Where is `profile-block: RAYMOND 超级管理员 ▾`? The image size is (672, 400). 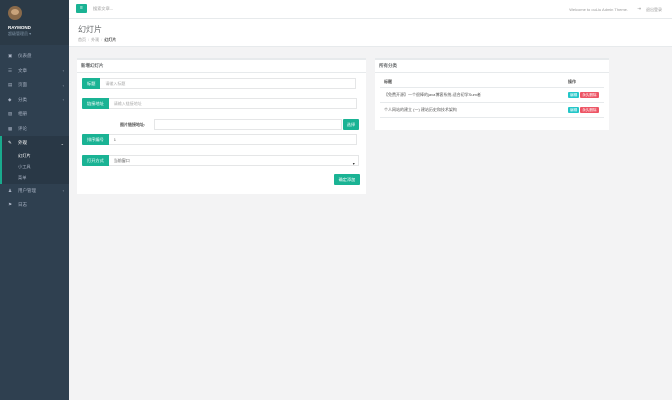
profile-block: RAYMOND 超级管理员 ▾ is located at coordinates (34, 22).